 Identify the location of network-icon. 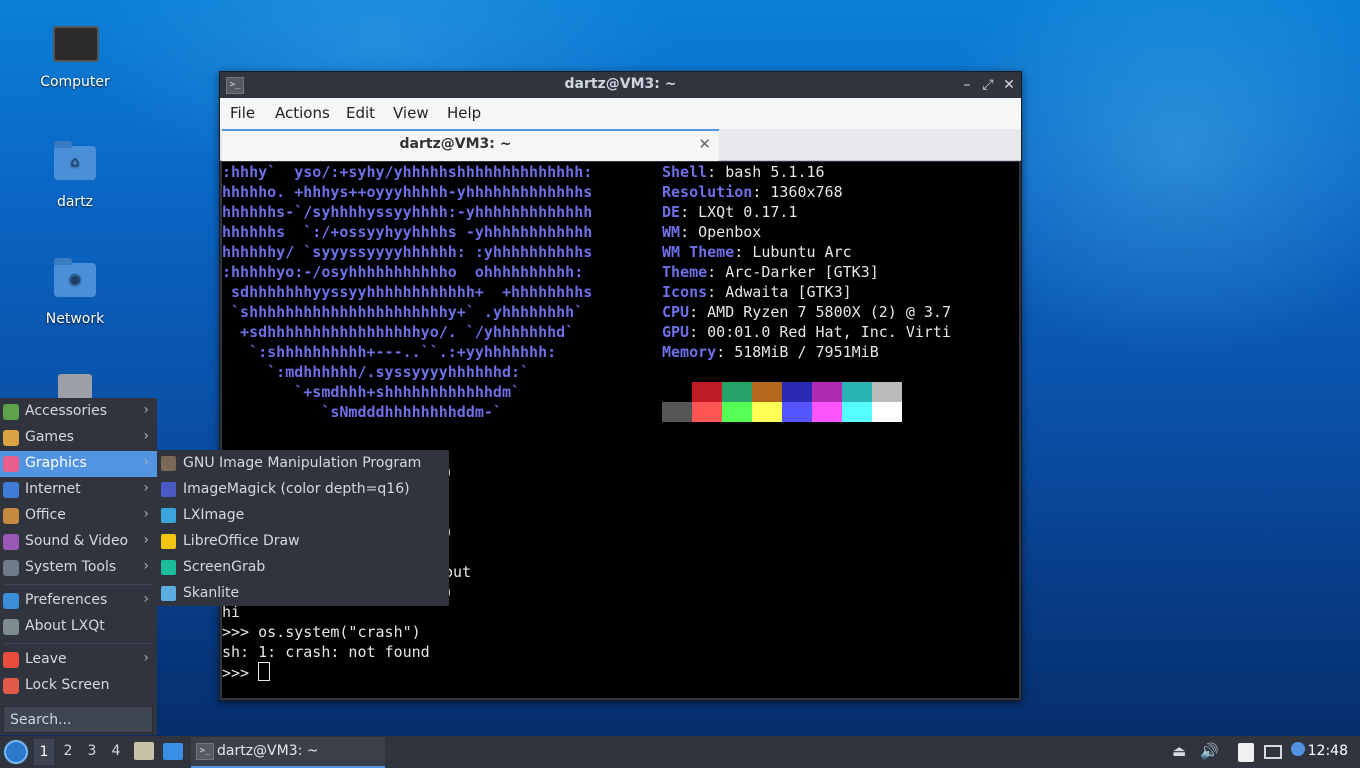
(1273, 752).